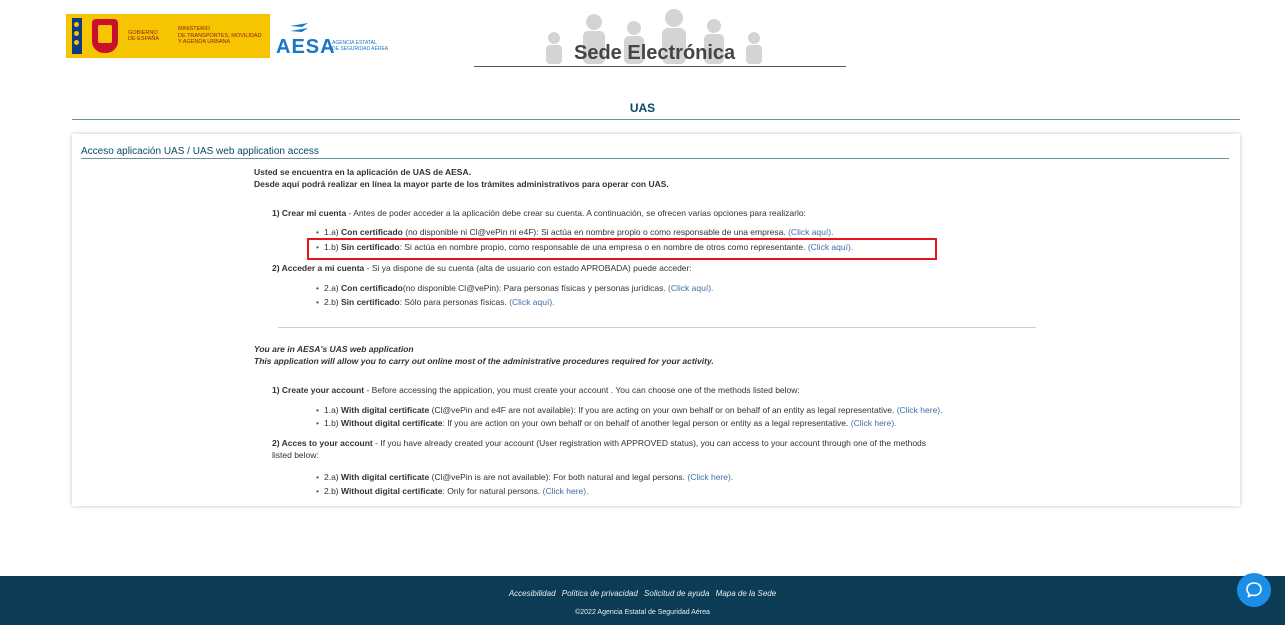 The width and height of the screenshot is (1285, 625). I want to click on title-divider, so click(656, 119).